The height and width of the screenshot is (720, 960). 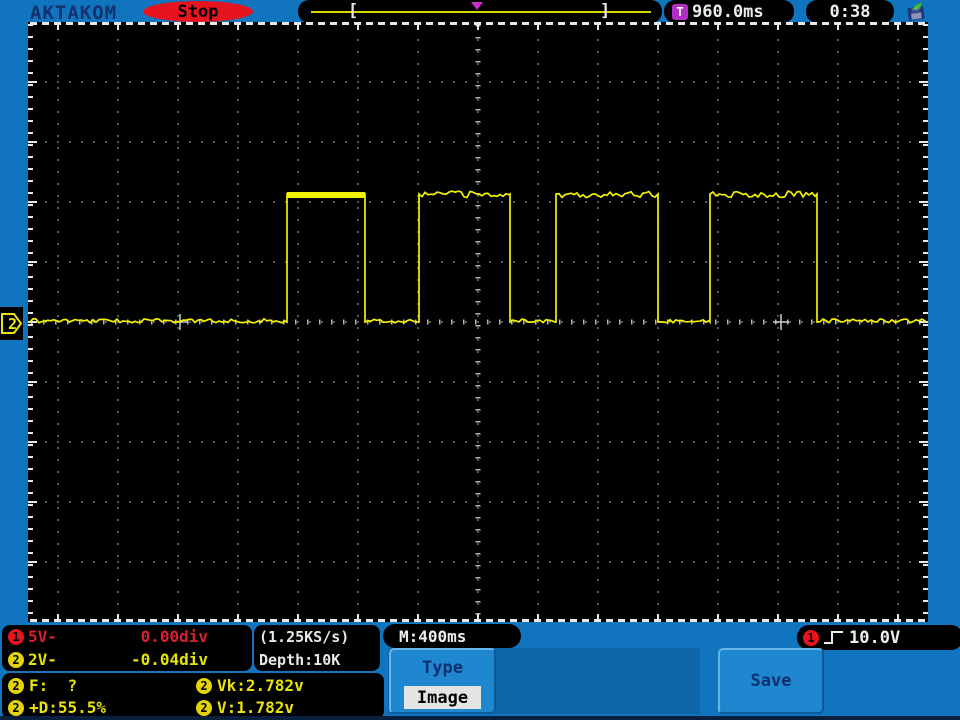 I want to click on trigger-info-pill: 1 10.0V, so click(x=878, y=637).